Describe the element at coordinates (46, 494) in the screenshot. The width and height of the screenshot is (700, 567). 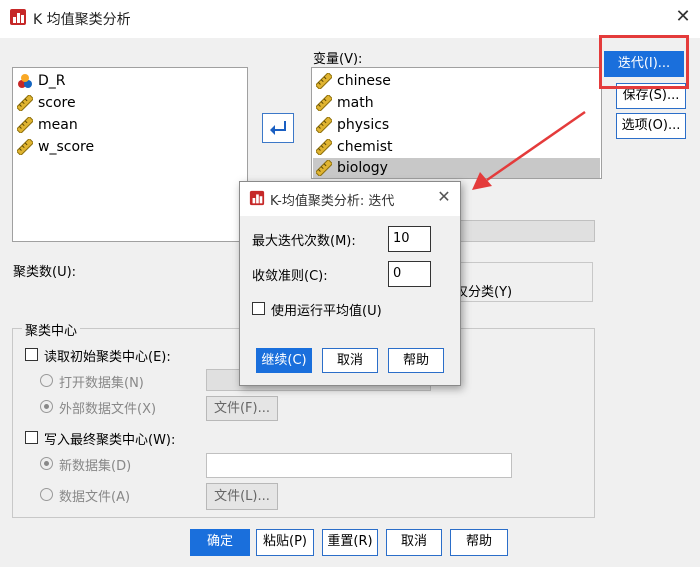
I see `data-file-radio` at that location.